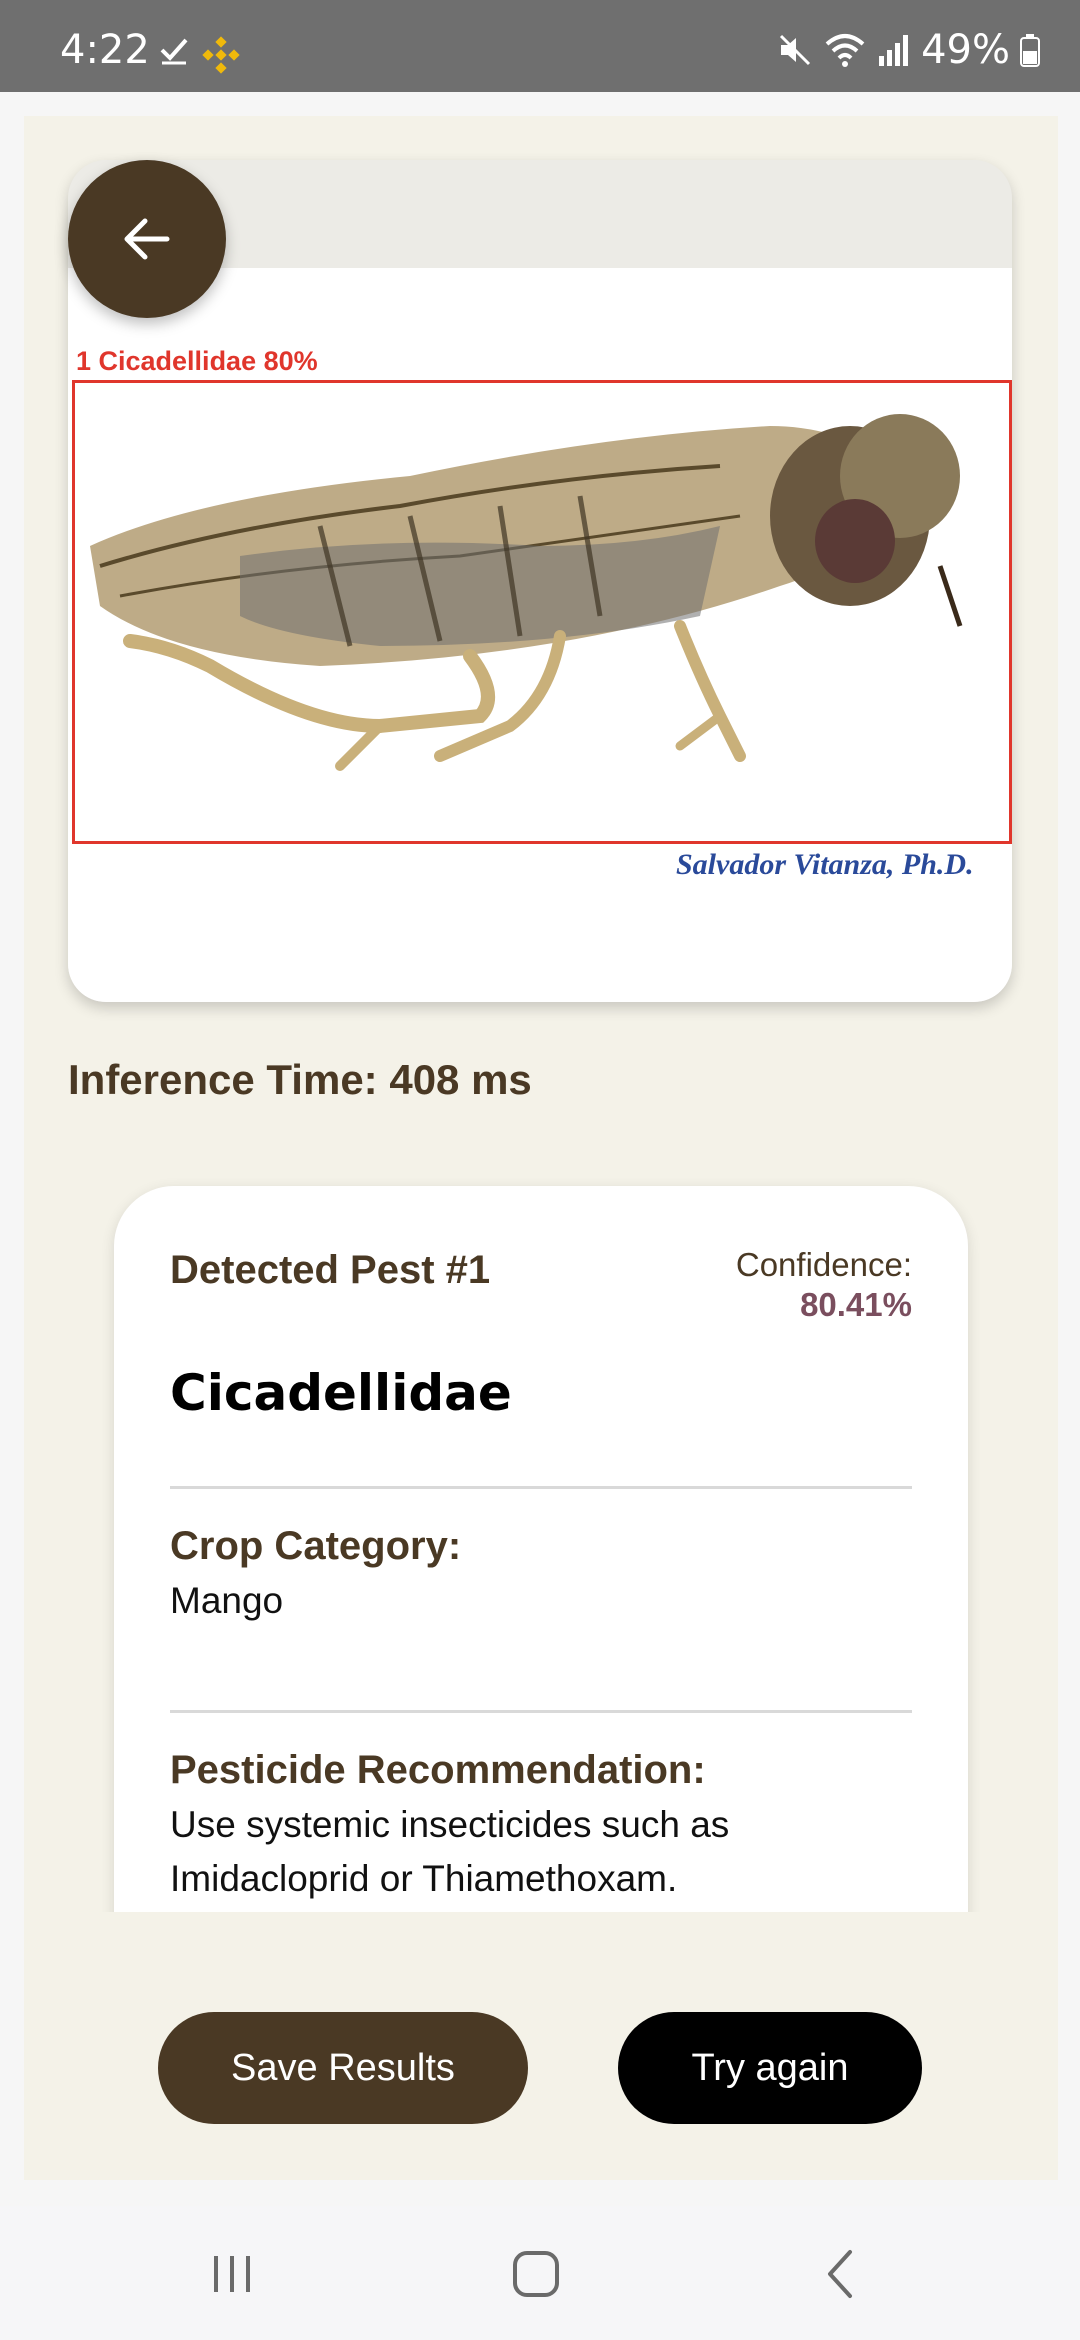 Image resolution: width=1080 pixels, height=2340 pixels. What do you see at coordinates (341, 1393) in the screenshot?
I see `pest-name: Cicadellidae` at bounding box center [341, 1393].